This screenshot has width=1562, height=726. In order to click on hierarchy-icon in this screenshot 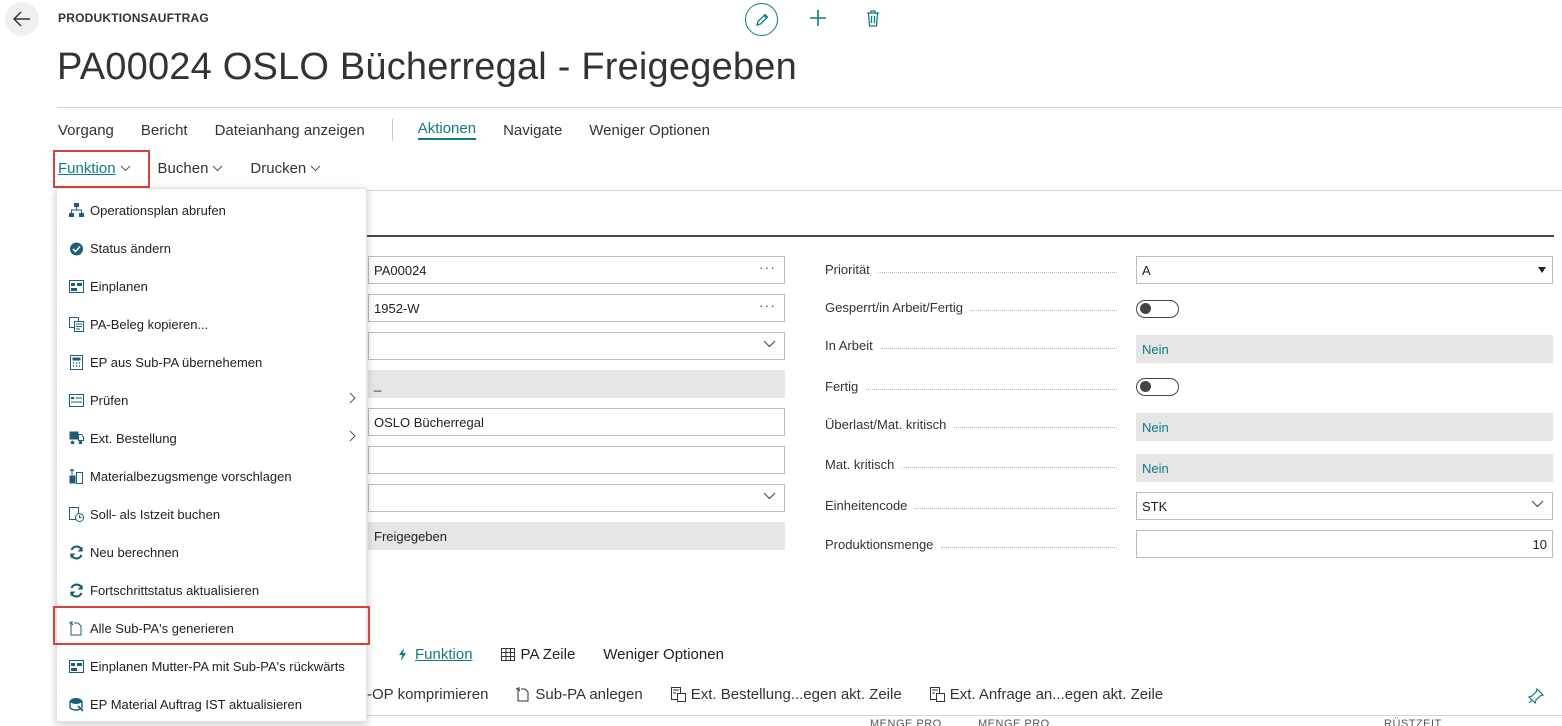, I will do `click(76, 210)`.